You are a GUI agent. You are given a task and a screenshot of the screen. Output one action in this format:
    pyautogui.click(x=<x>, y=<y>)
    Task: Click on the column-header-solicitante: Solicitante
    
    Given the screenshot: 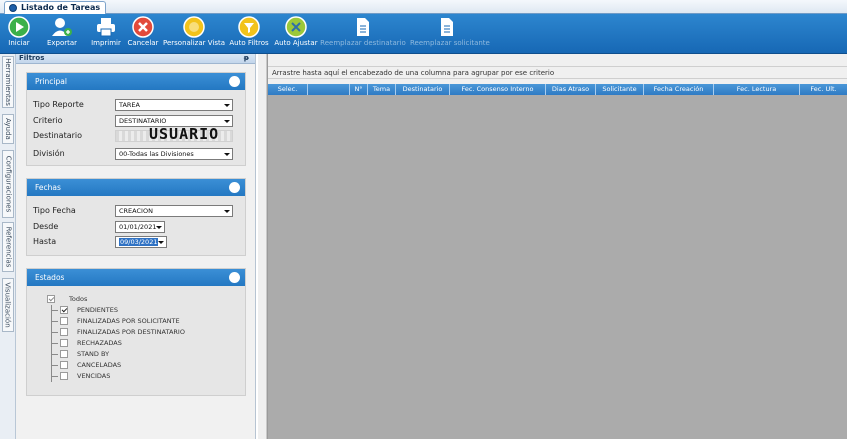 What is the action you would take?
    pyautogui.click(x=620, y=89)
    